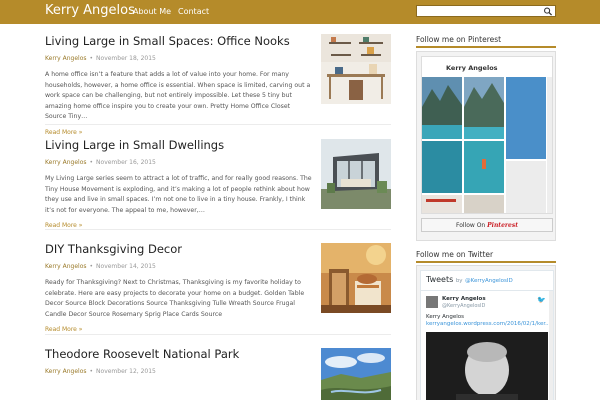  Describe the element at coordinates (463, 306) in the screenshot. I see `tweet-author-handle: @KerryAngelosID` at that location.